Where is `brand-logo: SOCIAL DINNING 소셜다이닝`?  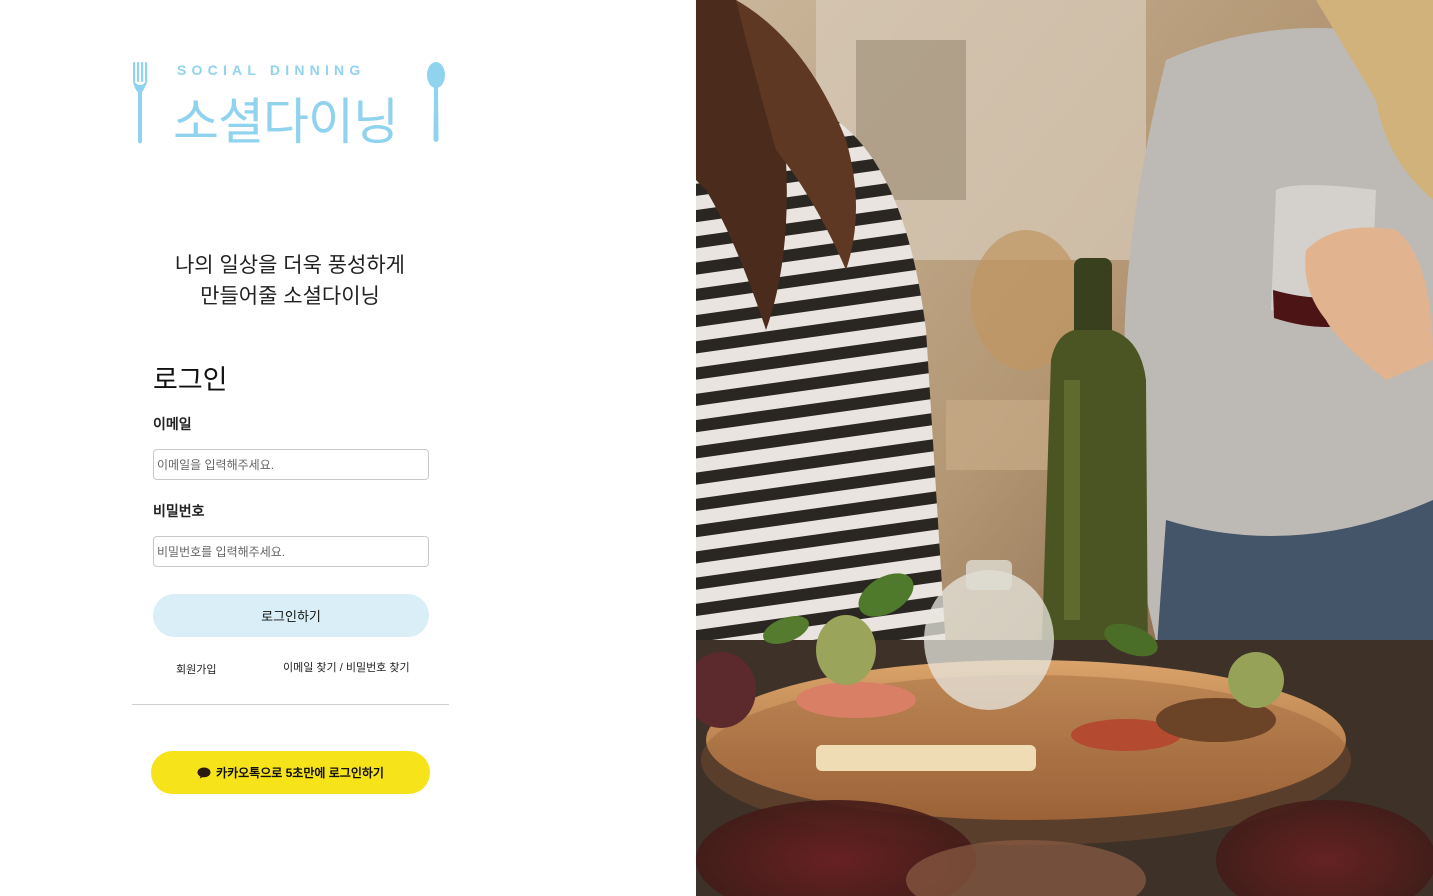
brand-logo: SOCIAL DINNING 소셜다이닝 is located at coordinates (290, 104).